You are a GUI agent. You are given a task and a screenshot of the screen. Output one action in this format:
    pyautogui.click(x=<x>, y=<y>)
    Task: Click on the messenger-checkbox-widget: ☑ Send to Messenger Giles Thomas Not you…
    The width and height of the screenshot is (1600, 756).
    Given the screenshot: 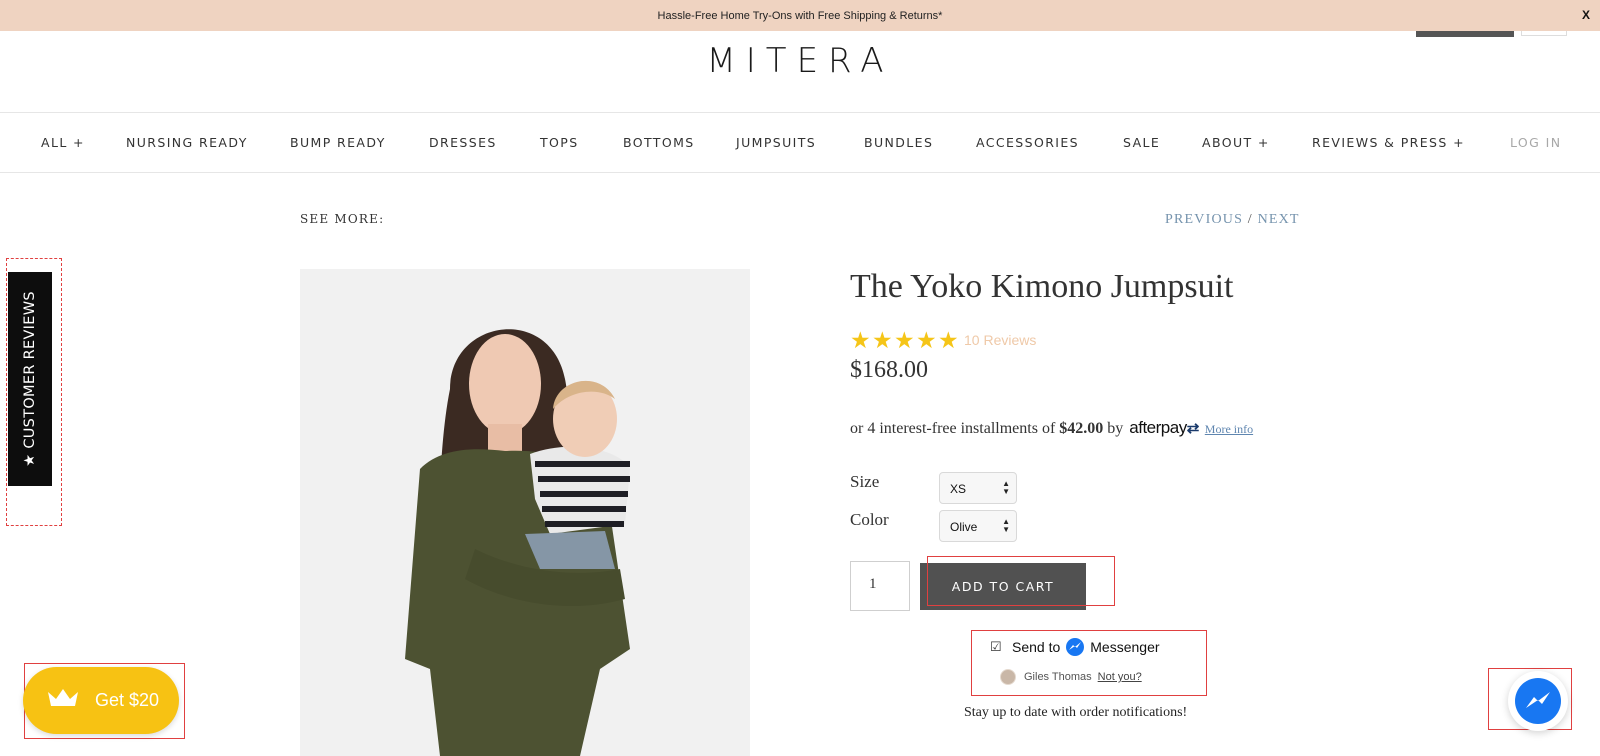 What is the action you would take?
    pyautogui.click(x=1089, y=663)
    